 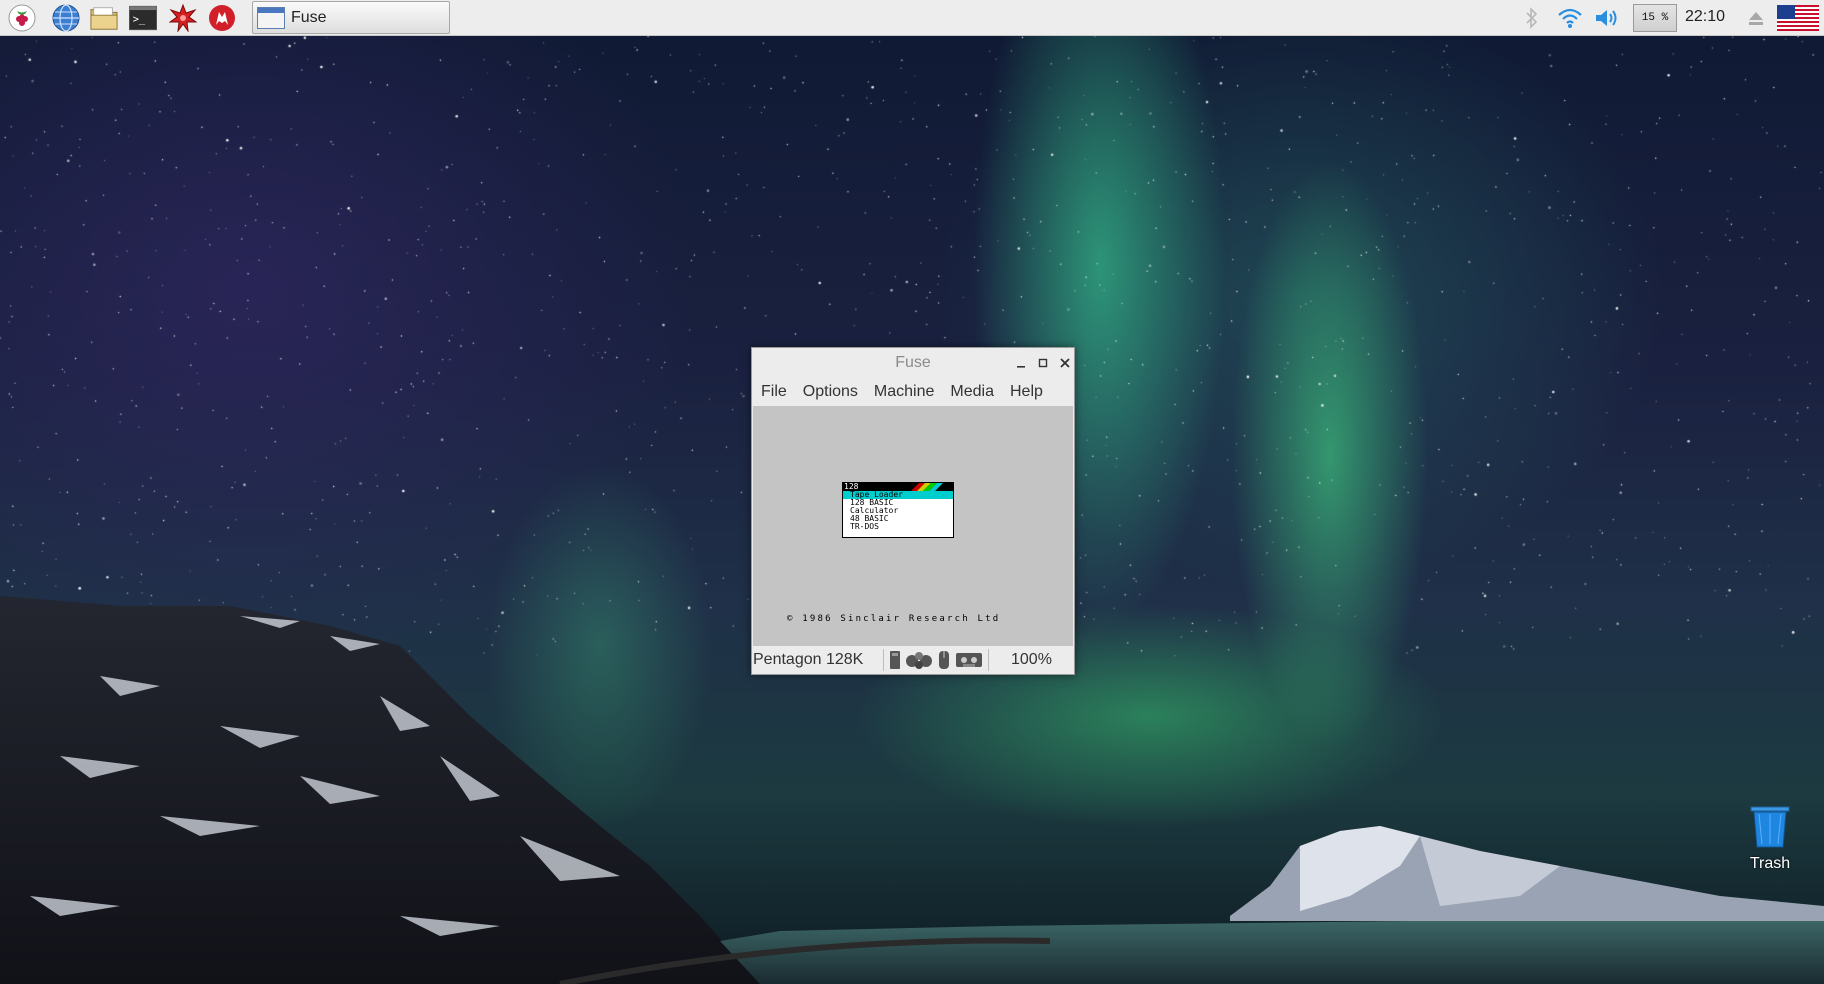 What do you see at coordinates (271, 17) in the screenshot?
I see `window-icon` at bounding box center [271, 17].